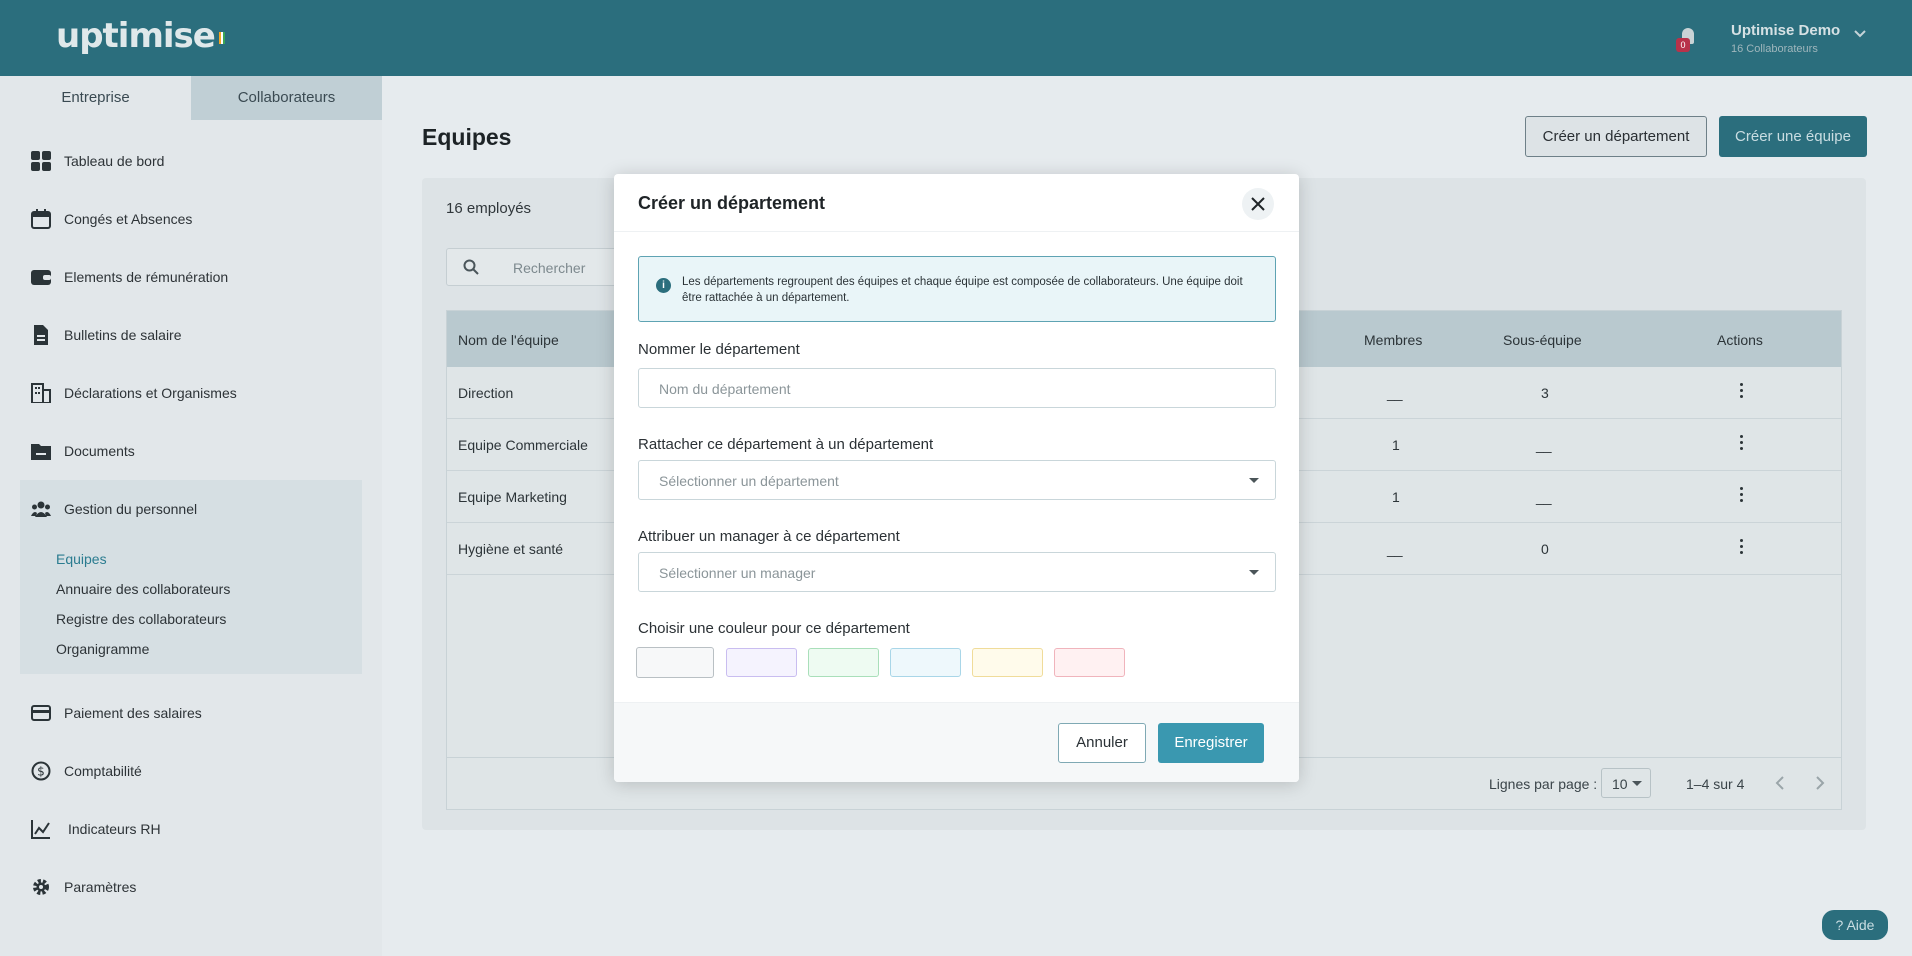  I want to click on sidebar-item-bulletins: Bulletins de salaire, so click(191, 335).